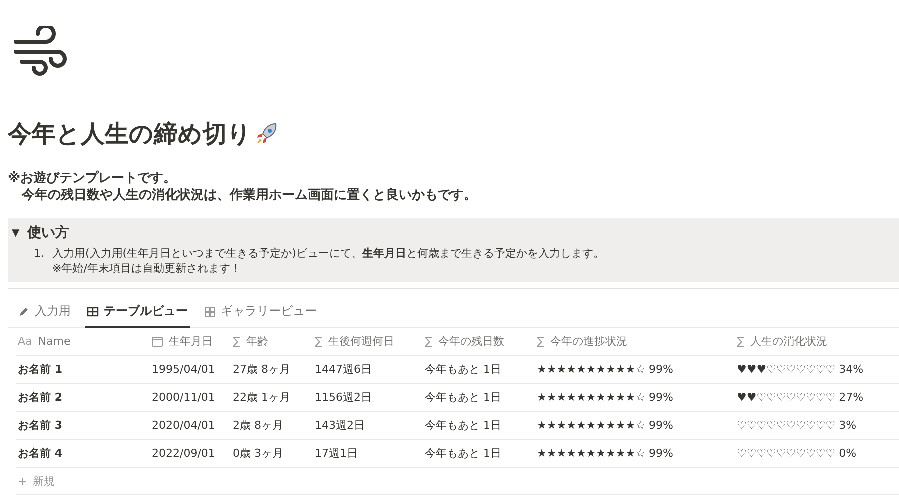  Describe the element at coordinates (157, 341) in the screenshot. I see `calendar-icon` at that location.